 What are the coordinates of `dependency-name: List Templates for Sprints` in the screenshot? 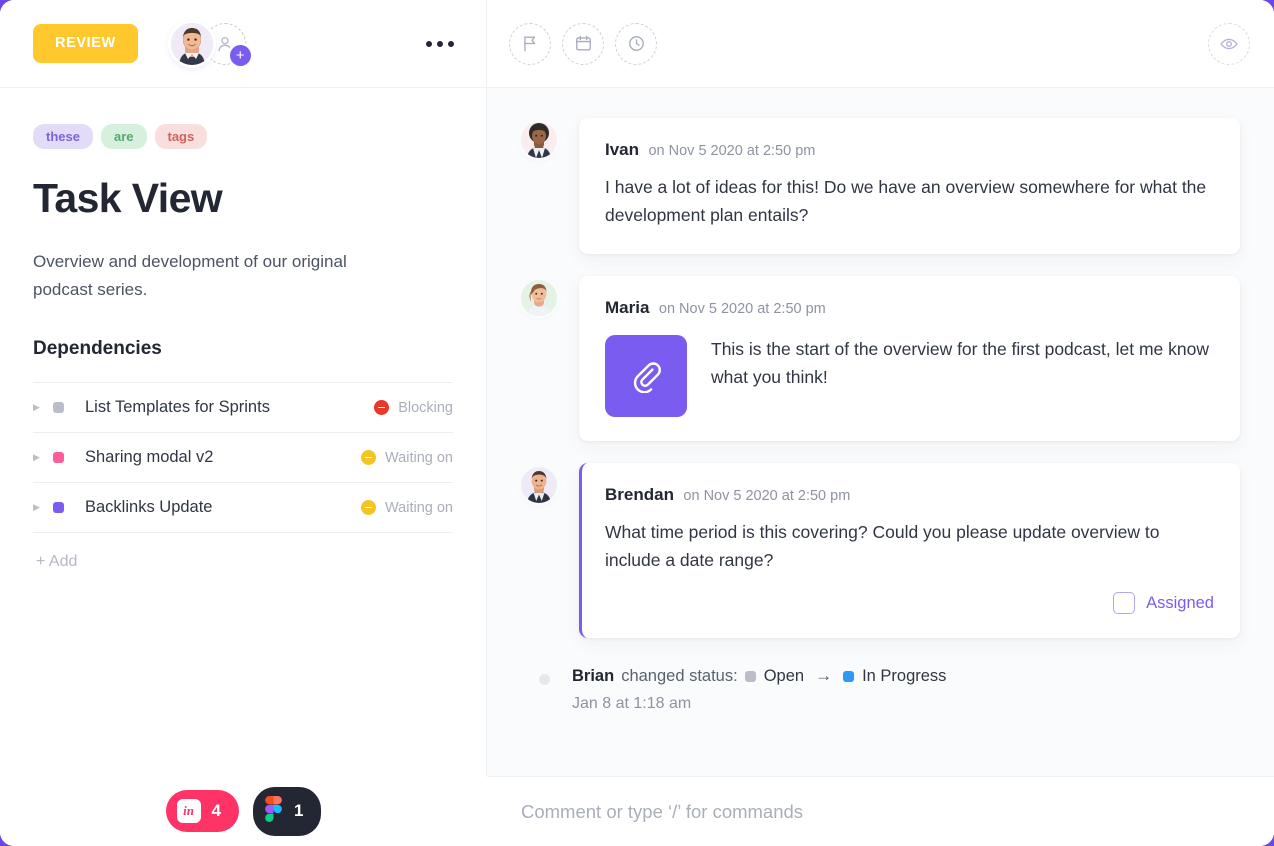 It's located at (177, 407).